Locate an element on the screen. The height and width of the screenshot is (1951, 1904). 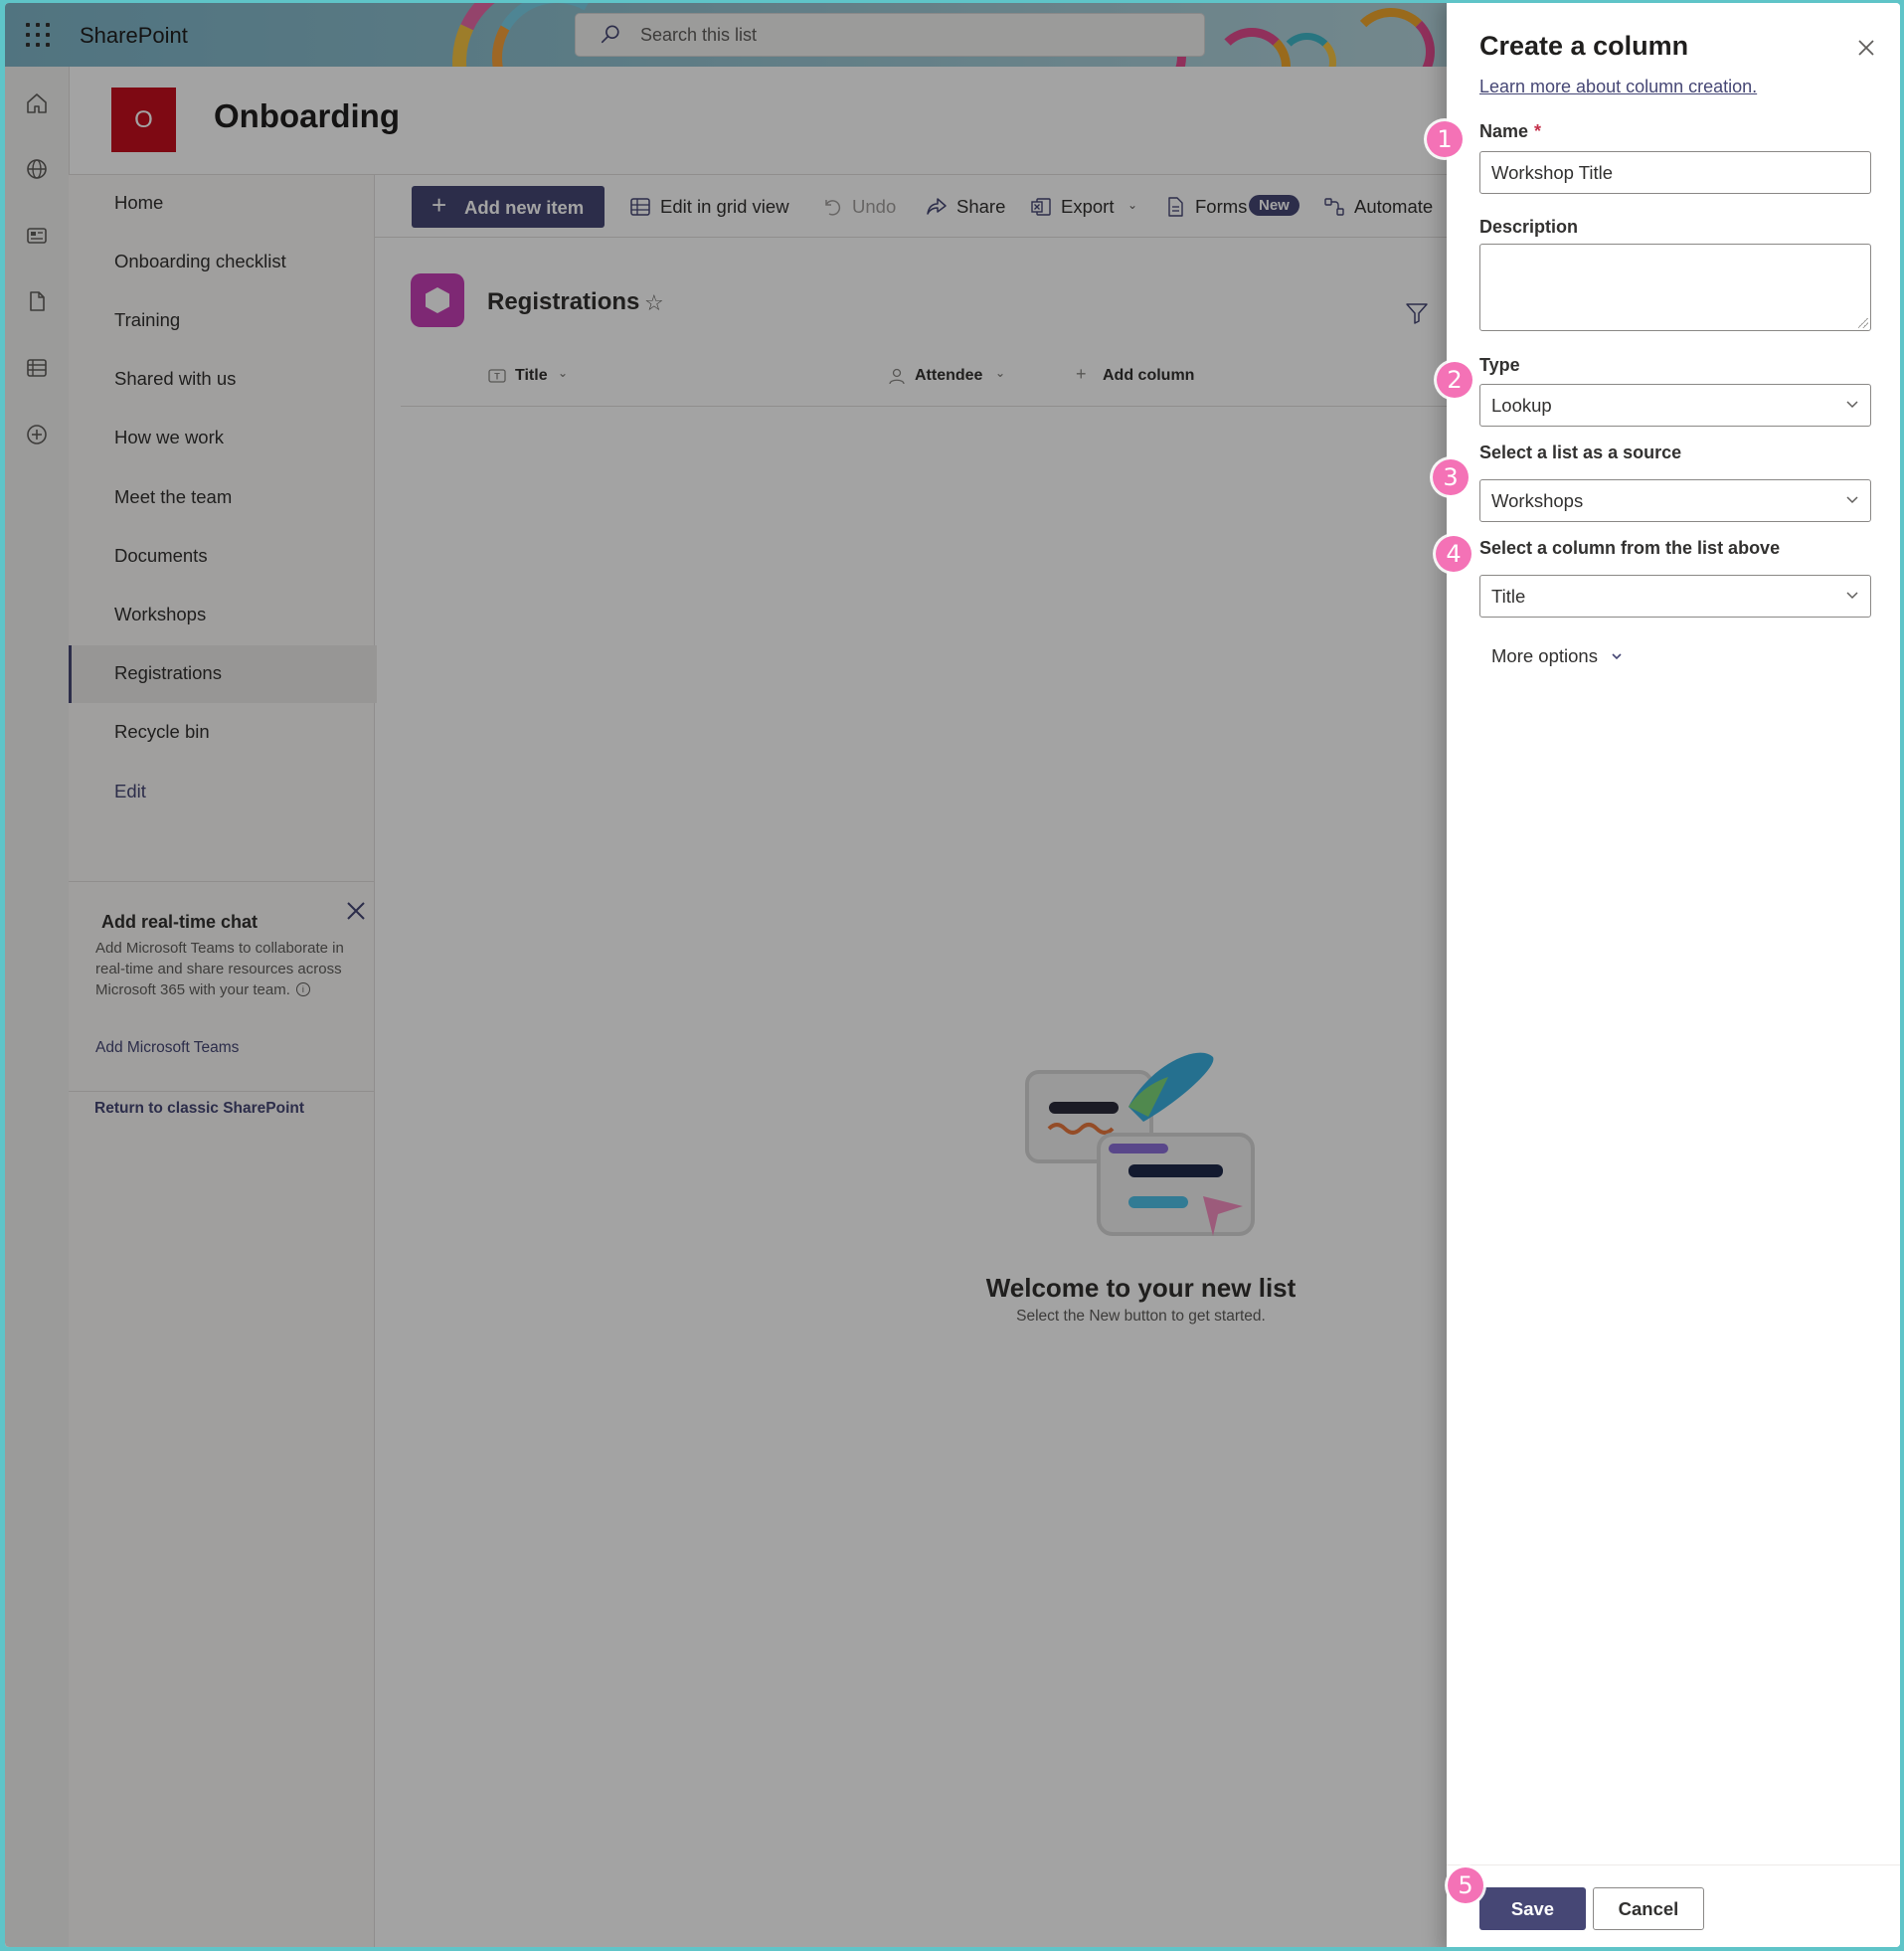
source-list-value: Workshops is located at coordinates (1537, 501).